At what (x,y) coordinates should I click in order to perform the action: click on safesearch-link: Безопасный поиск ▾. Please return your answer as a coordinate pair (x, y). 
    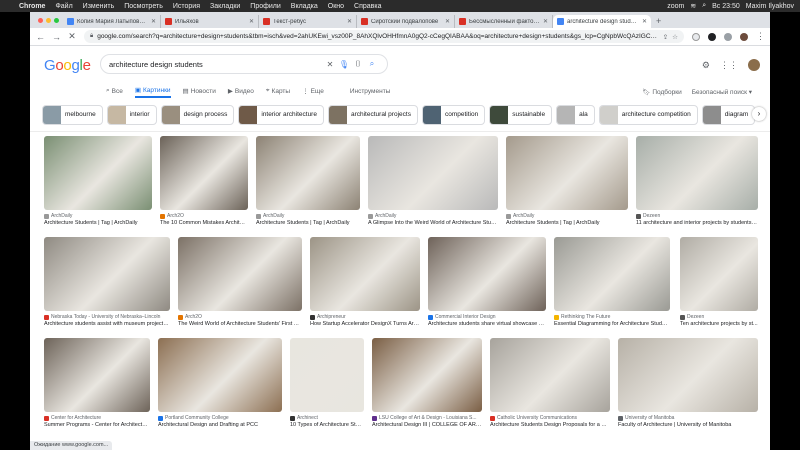
    Looking at the image, I should click on (722, 92).